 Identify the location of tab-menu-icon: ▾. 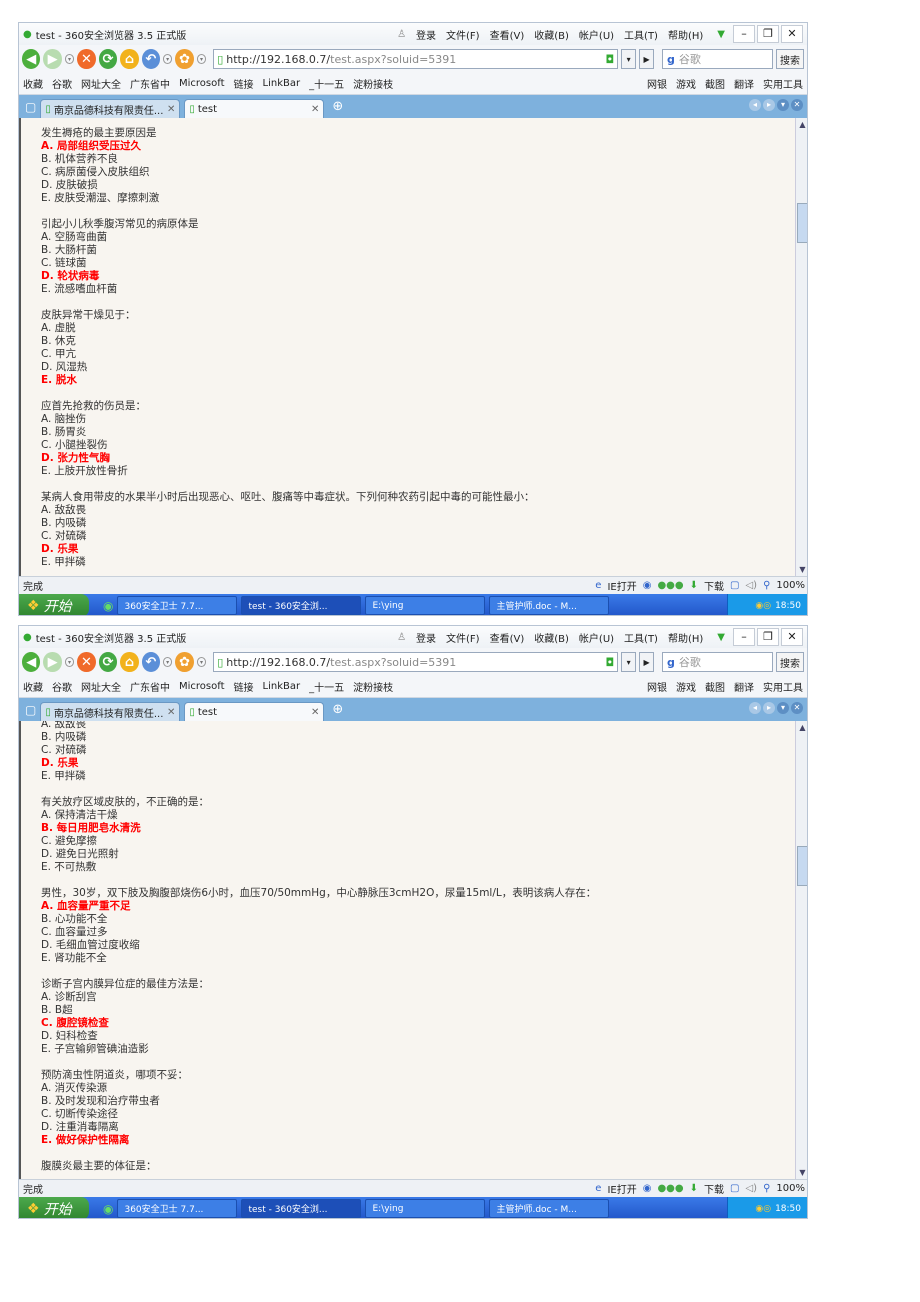
(783, 708).